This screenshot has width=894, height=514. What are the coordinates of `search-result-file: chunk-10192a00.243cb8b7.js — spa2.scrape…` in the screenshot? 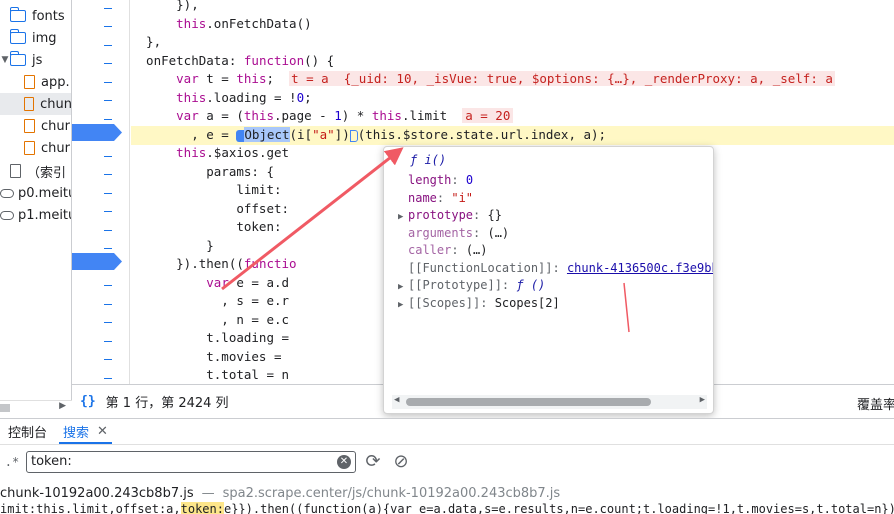 It's located at (280, 493).